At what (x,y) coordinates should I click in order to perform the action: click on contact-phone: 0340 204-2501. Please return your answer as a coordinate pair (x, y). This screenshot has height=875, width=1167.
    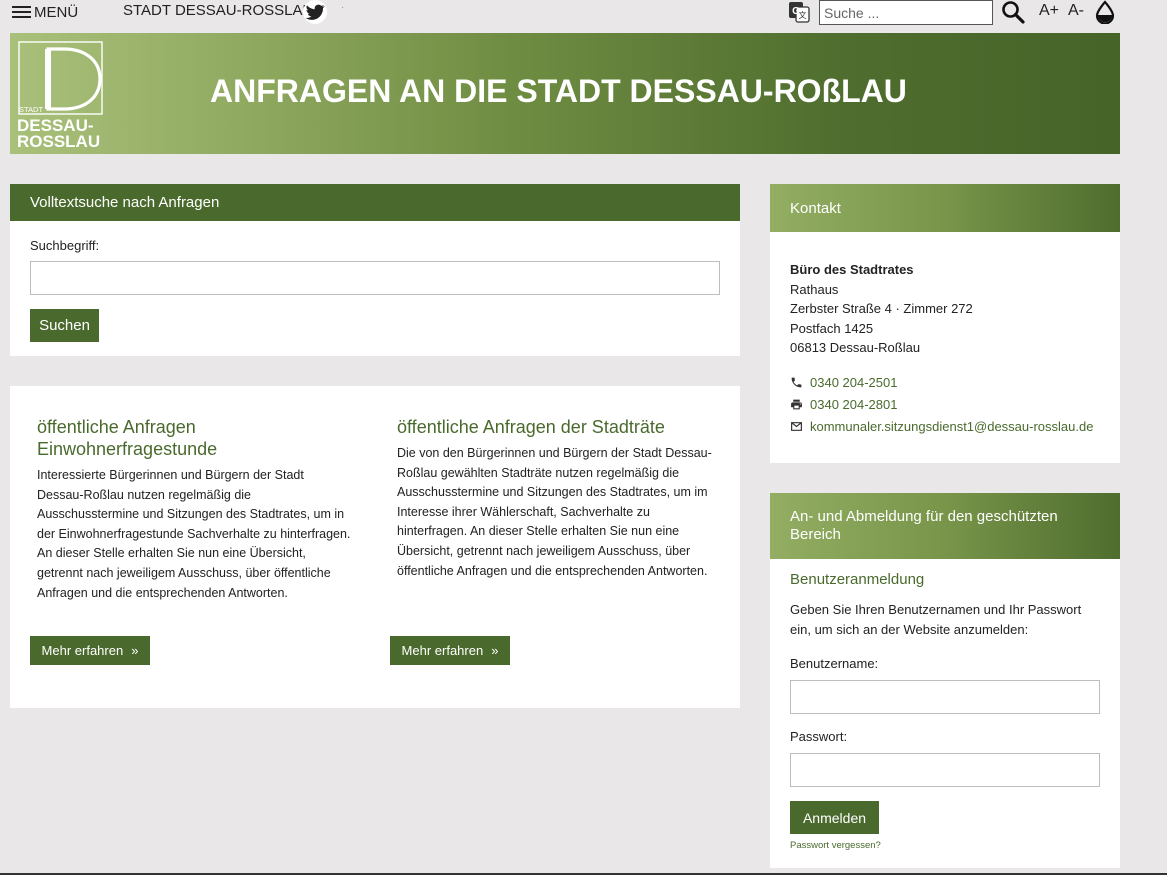
    Looking at the image, I should click on (854, 382).